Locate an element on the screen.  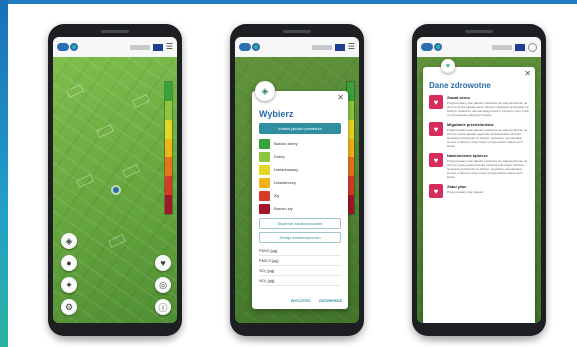
aqi-color-scale is located at coordinates (168, 148).